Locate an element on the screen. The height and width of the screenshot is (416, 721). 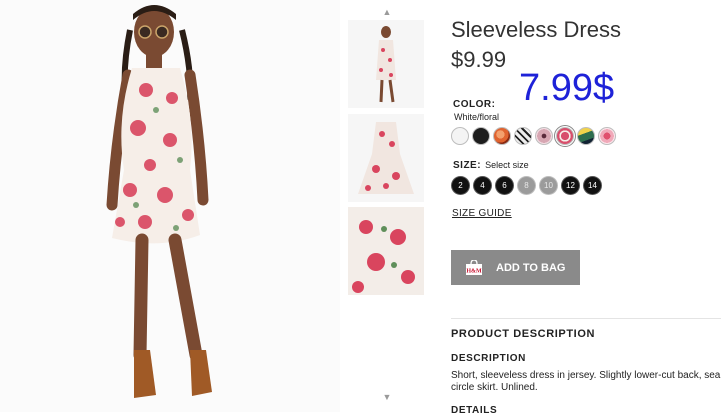
size-option-2: 2 is located at coordinates (460, 185).